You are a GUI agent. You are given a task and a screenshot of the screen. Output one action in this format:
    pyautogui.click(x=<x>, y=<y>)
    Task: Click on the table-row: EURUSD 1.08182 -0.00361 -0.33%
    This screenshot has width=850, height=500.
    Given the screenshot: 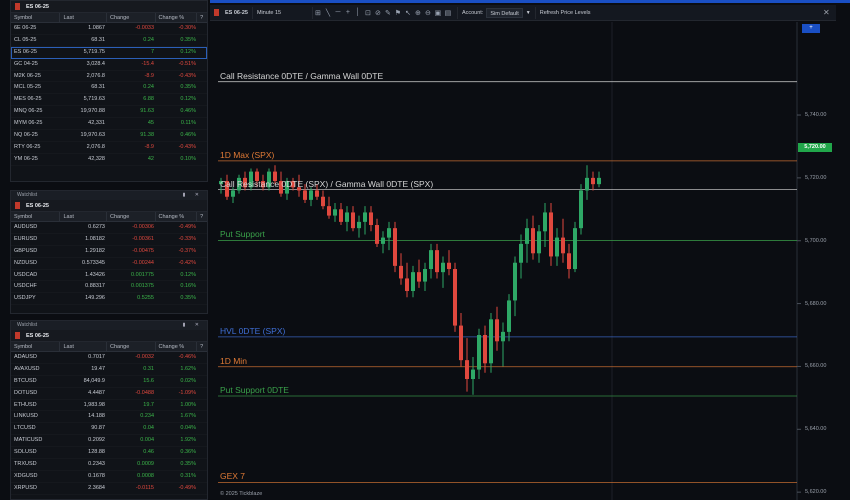 What is the action you would take?
    pyautogui.click(x=109, y=240)
    